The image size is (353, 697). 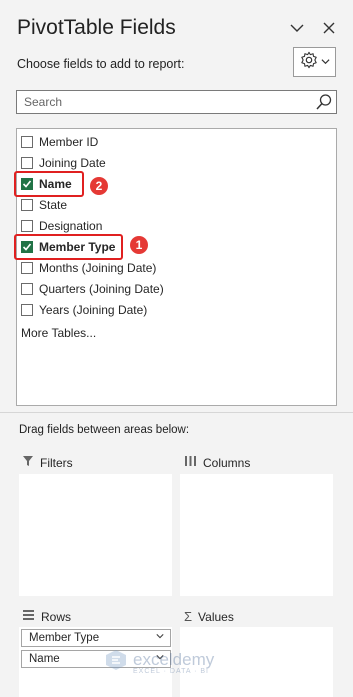 What do you see at coordinates (28, 616) in the screenshot?
I see `rows-icon` at bounding box center [28, 616].